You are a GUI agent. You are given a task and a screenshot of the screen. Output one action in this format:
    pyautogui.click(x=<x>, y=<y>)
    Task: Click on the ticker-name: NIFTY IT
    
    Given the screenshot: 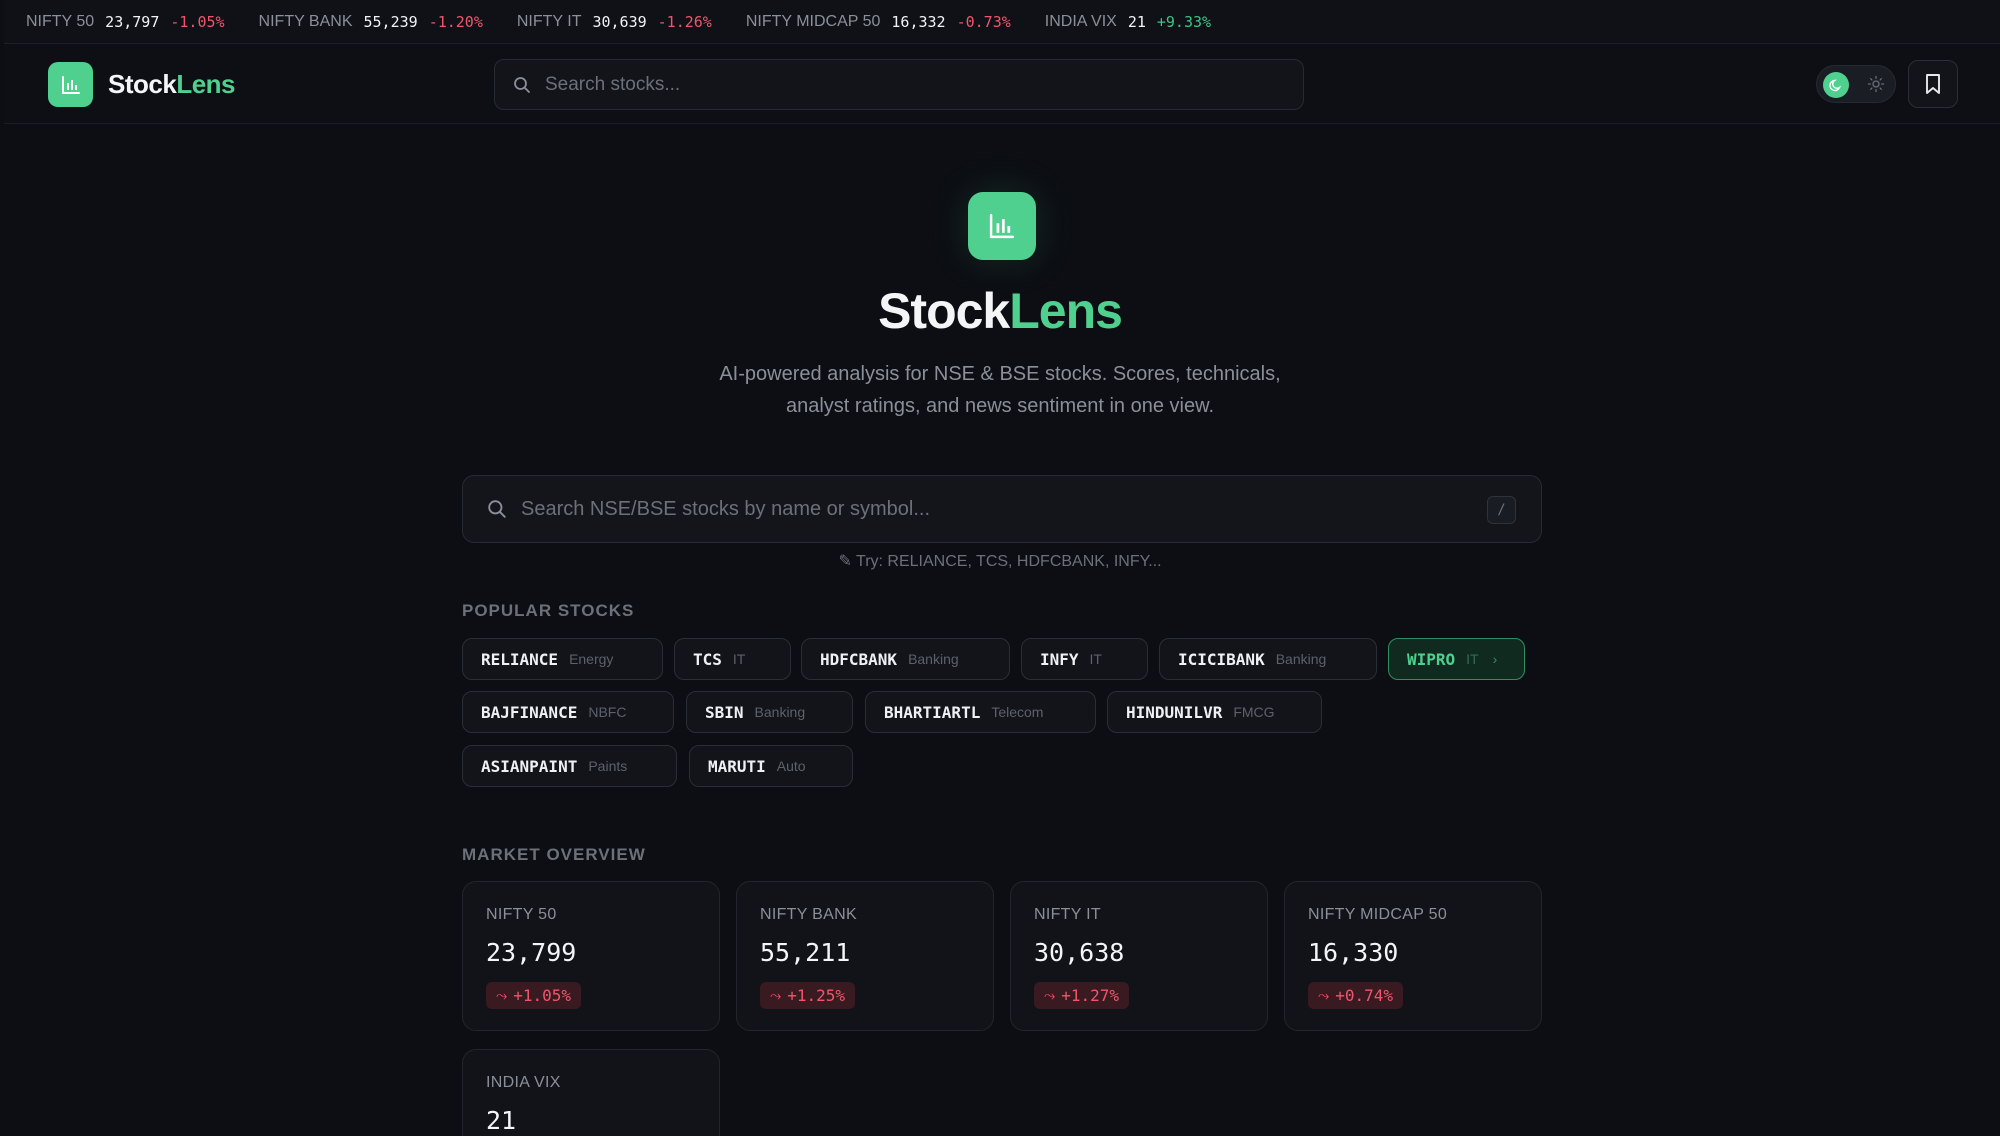 What is the action you would take?
    pyautogui.click(x=549, y=21)
    